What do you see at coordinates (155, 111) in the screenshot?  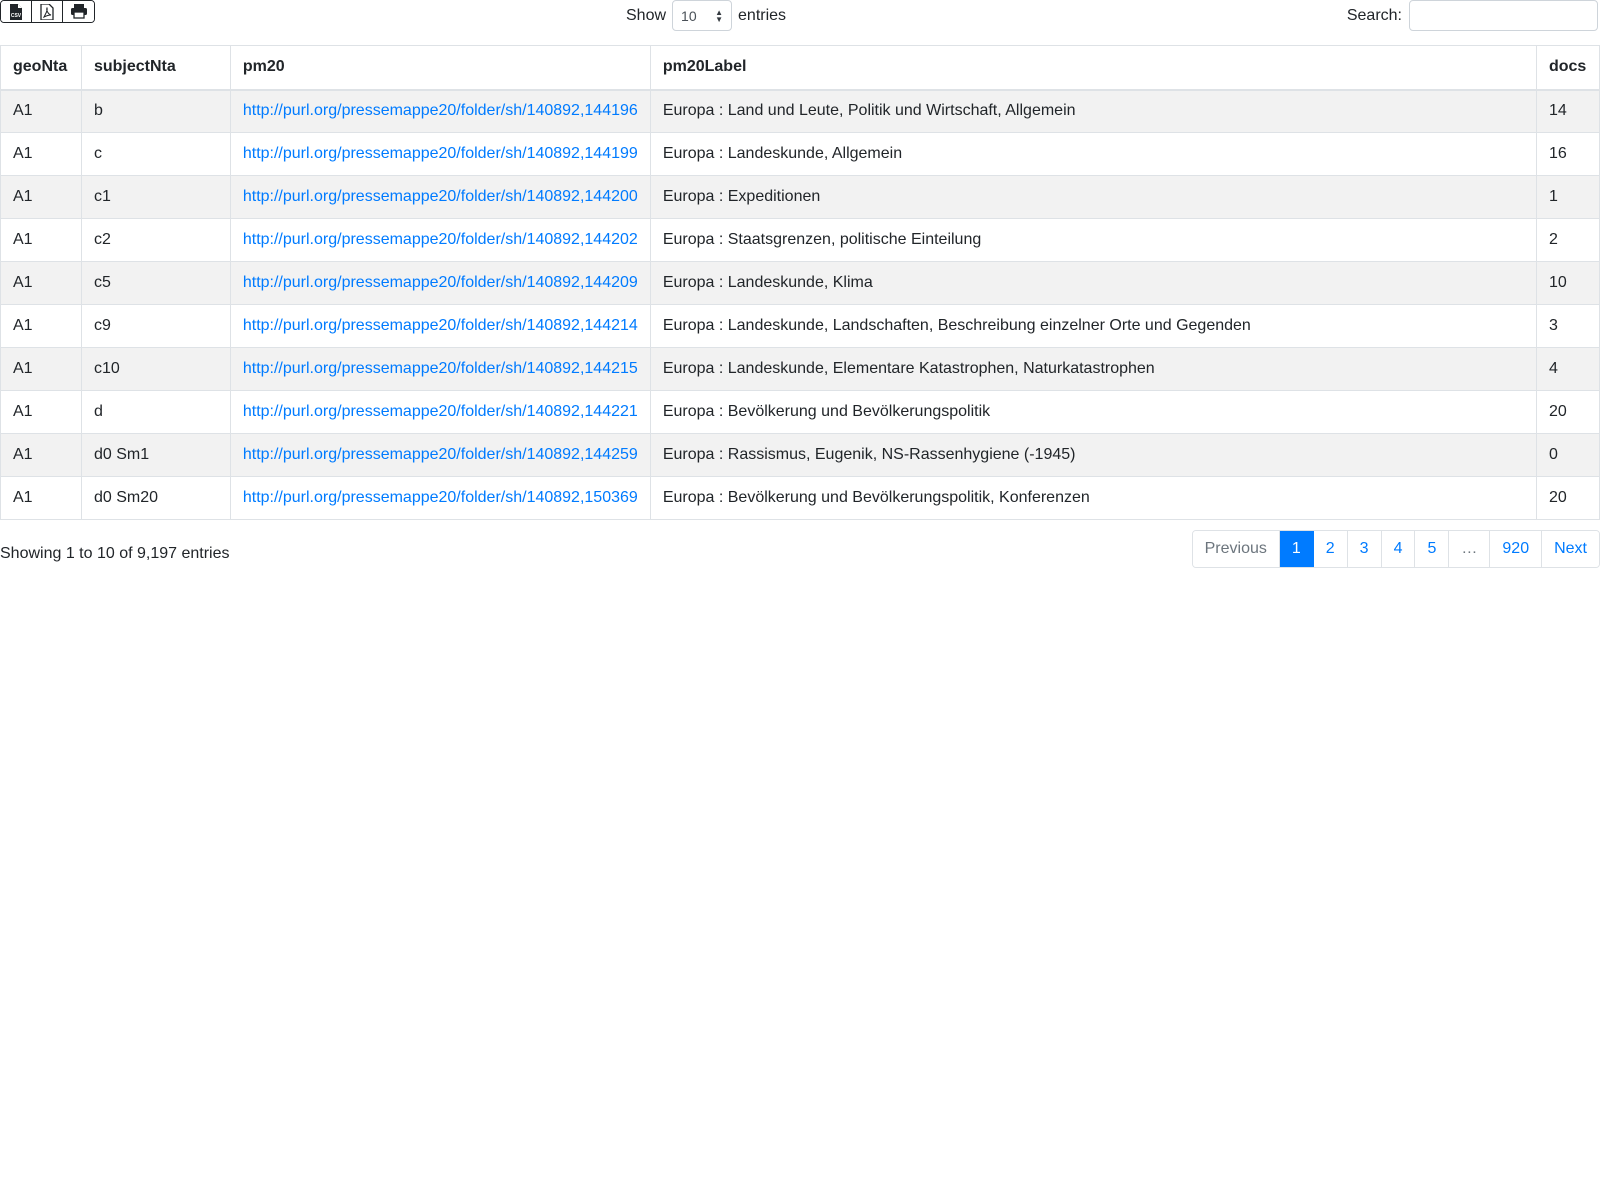 I see `cell-subjectnta: b` at bounding box center [155, 111].